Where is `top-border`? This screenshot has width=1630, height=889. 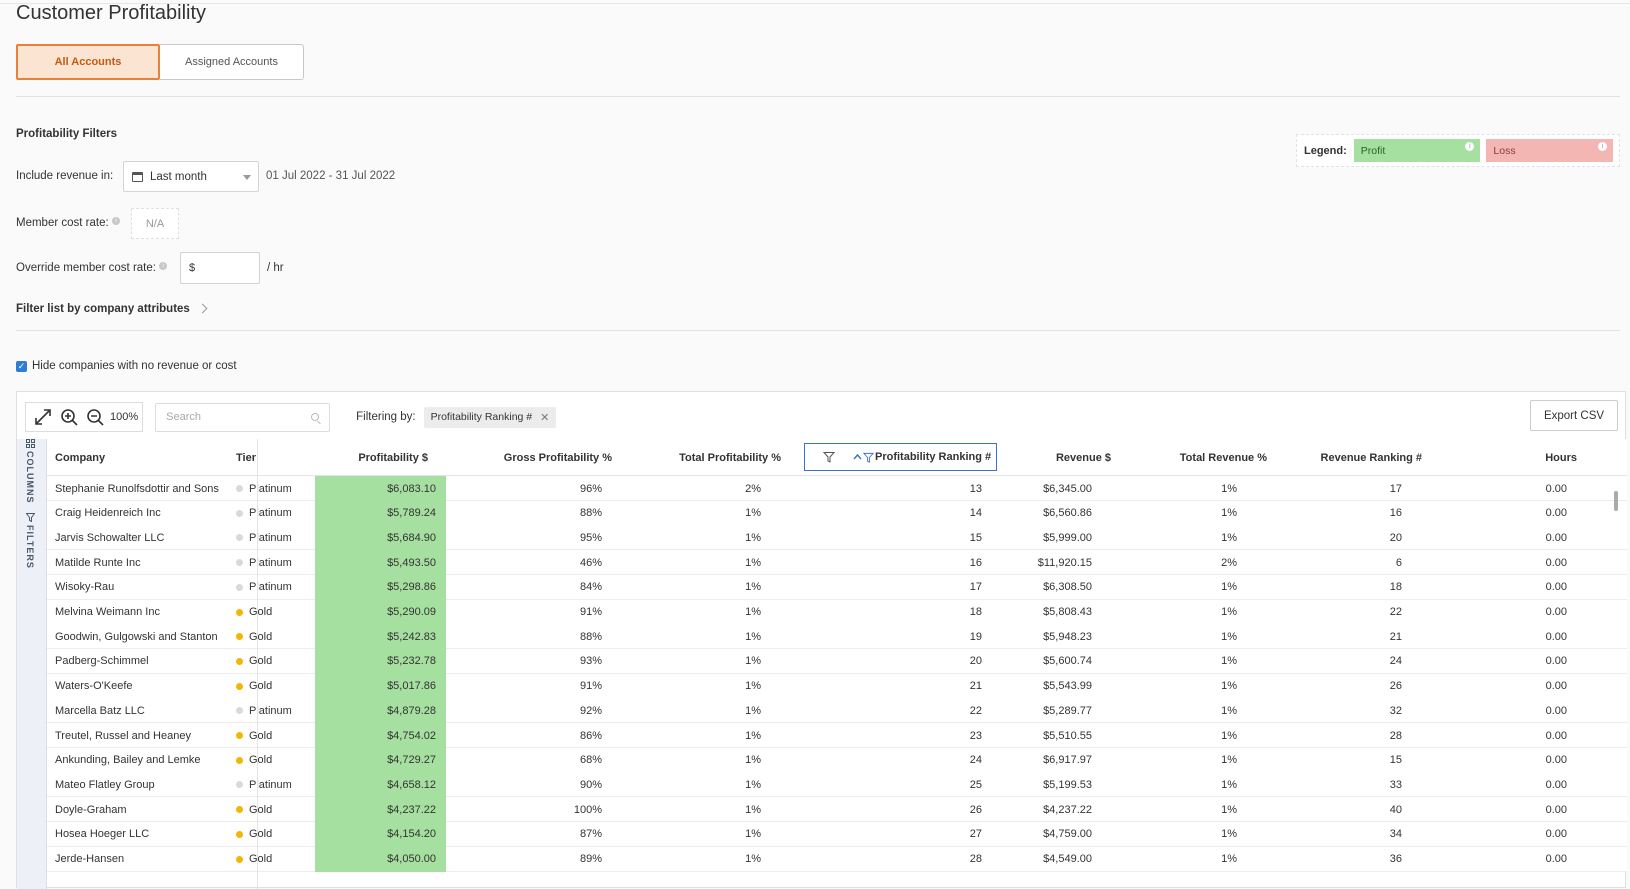 top-border is located at coordinates (815, 3).